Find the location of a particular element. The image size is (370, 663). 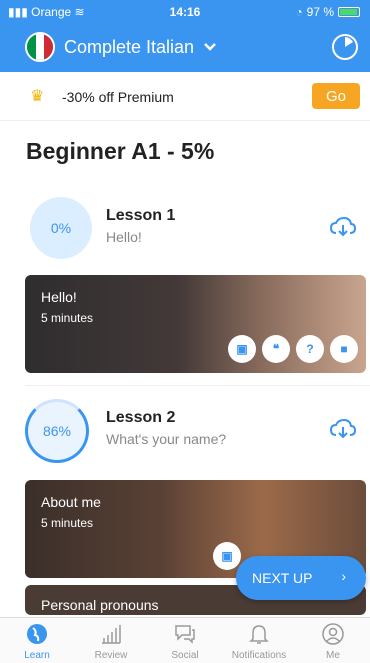

course-selector: Complete Italian is located at coordinates (121, 47).